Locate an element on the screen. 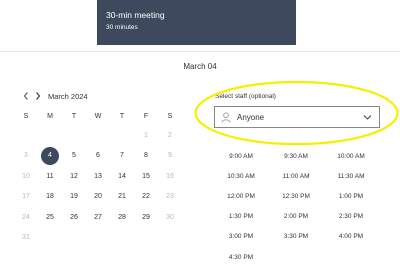 The height and width of the screenshot is (268, 400). calendar-day: 20 is located at coordinates (98, 197).